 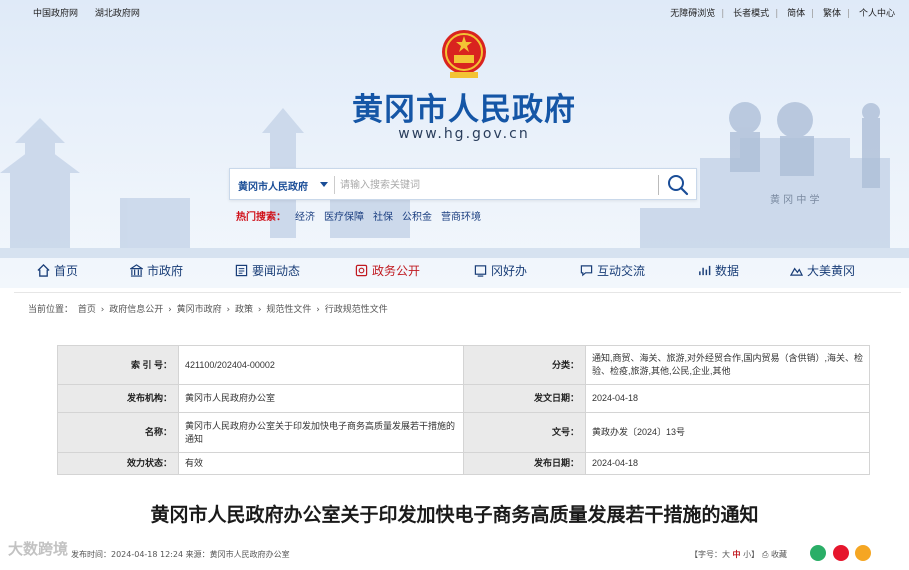 I want to click on breadcrumb-item: 规范性文件, so click(x=288, y=310).